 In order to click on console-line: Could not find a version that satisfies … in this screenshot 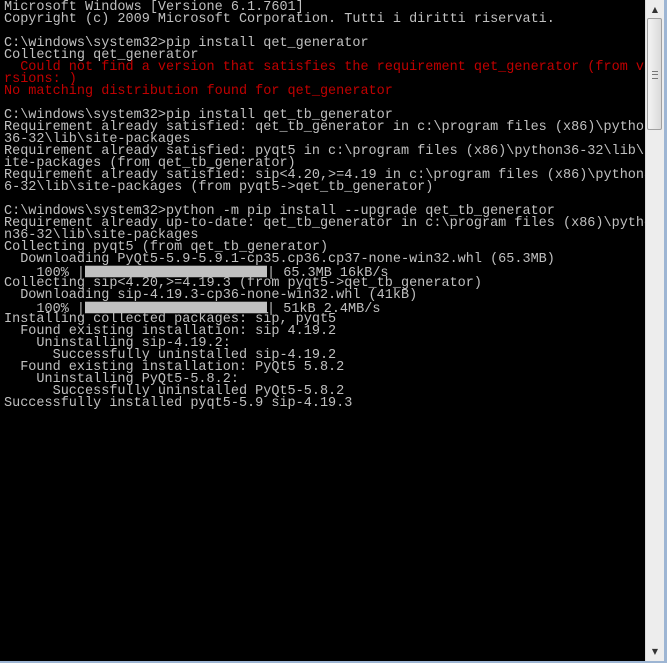, I will do `click(324, 67)`.